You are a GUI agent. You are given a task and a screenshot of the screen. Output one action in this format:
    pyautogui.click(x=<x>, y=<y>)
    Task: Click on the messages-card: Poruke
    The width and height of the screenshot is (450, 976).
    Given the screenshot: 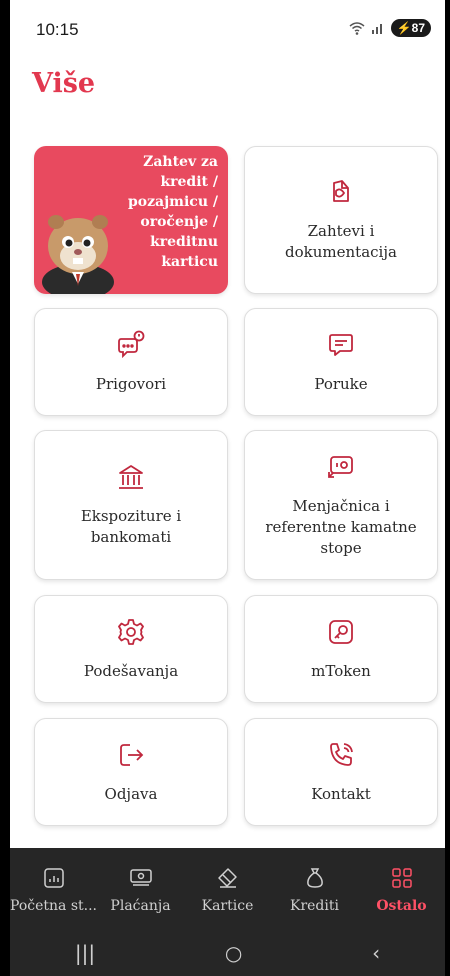 What is the action you would take?
    pyautogui.click(x=341, y=362)
    